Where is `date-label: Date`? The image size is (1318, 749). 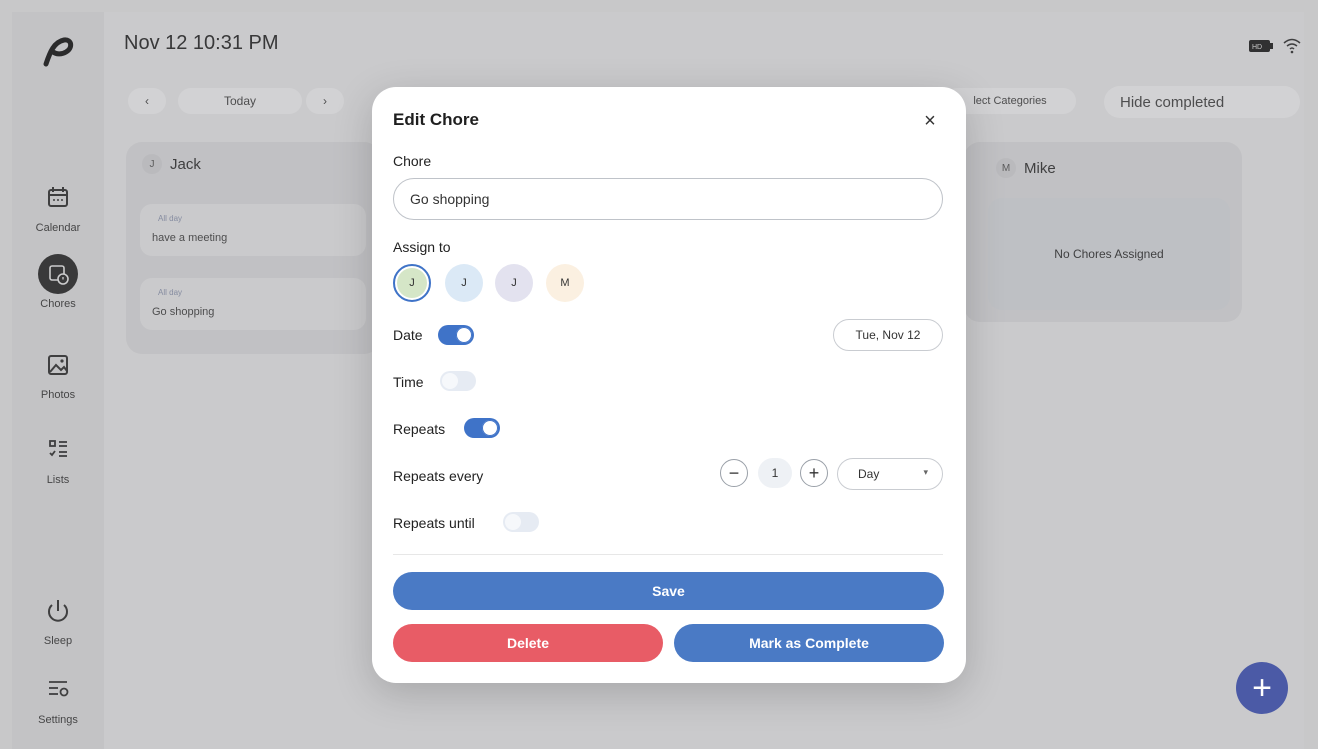 date-label: Date is located at coordinates (408, 335).